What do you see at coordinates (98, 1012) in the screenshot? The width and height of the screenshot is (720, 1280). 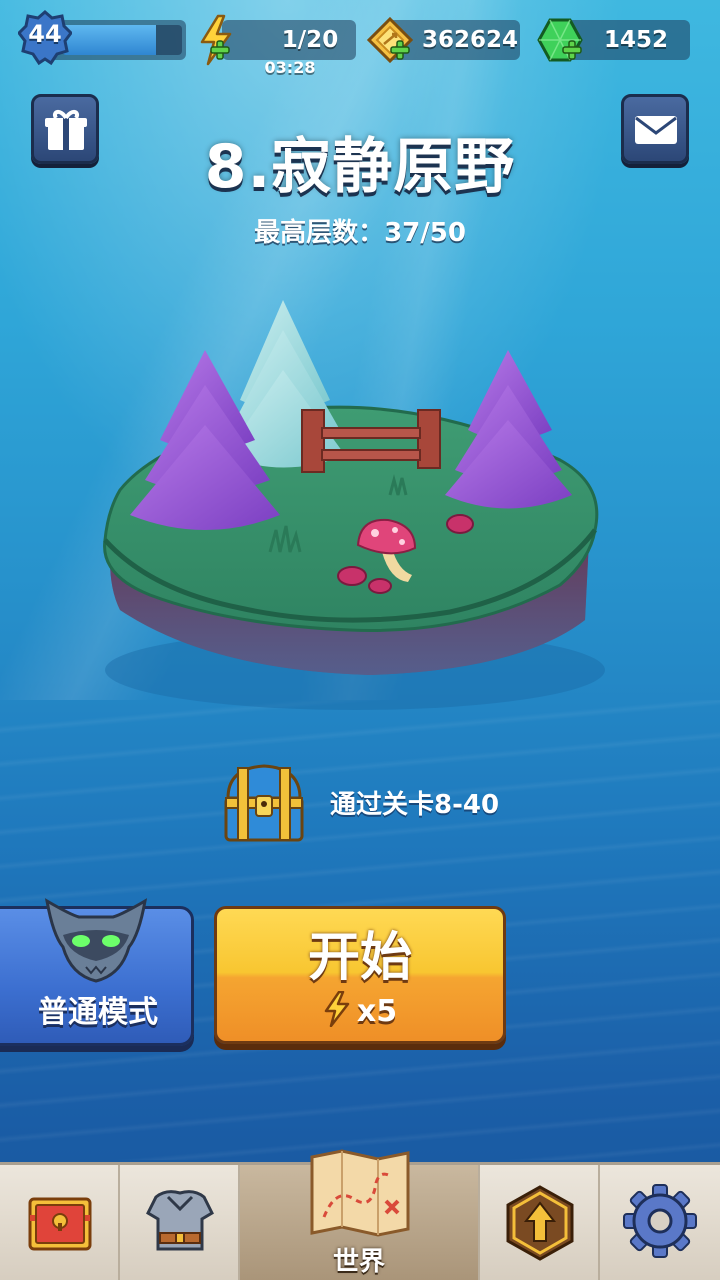 I see `mode-label: 普通模式` at bounding box center [98, 1012].